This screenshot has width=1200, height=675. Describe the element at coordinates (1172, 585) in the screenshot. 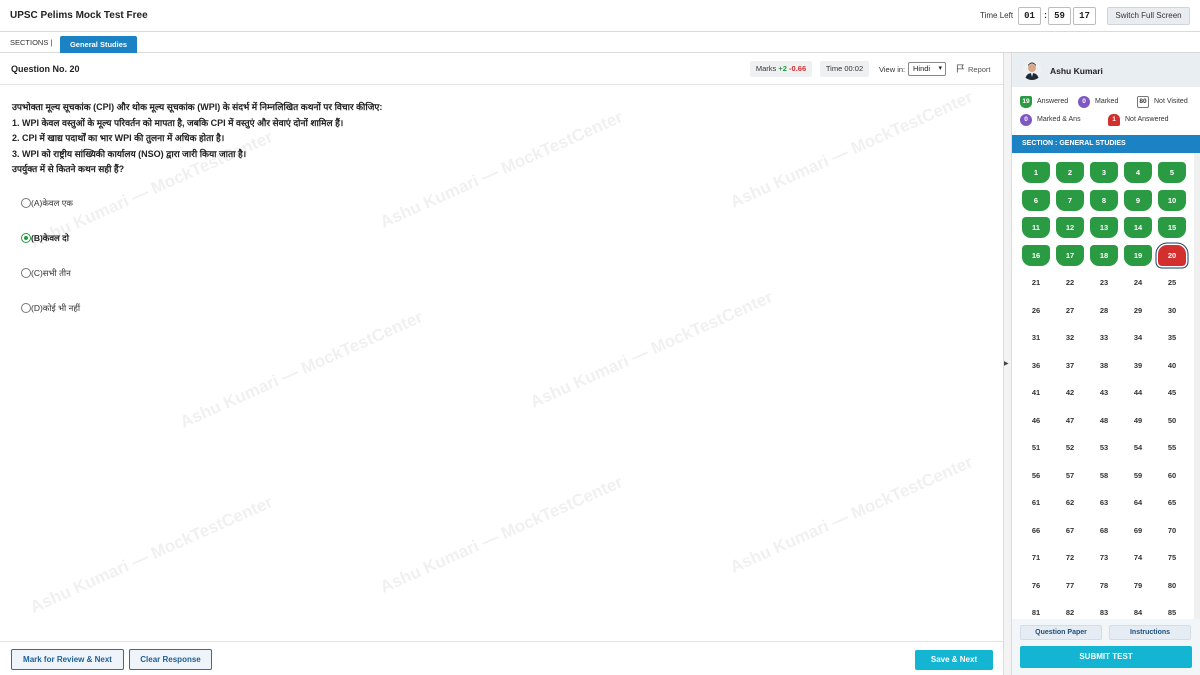

I see `palette-question-80: 80` at that location.